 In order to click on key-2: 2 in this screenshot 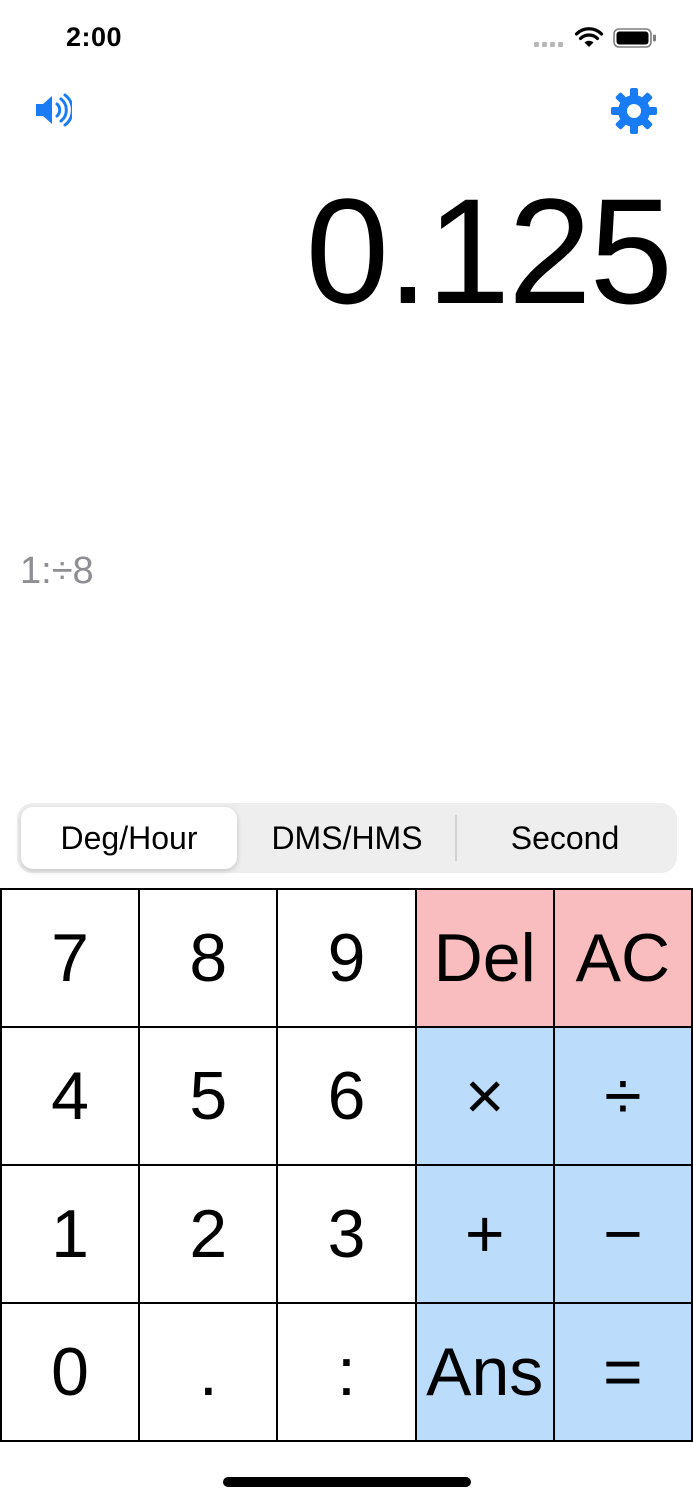, I will do `click(209, 1235)`.